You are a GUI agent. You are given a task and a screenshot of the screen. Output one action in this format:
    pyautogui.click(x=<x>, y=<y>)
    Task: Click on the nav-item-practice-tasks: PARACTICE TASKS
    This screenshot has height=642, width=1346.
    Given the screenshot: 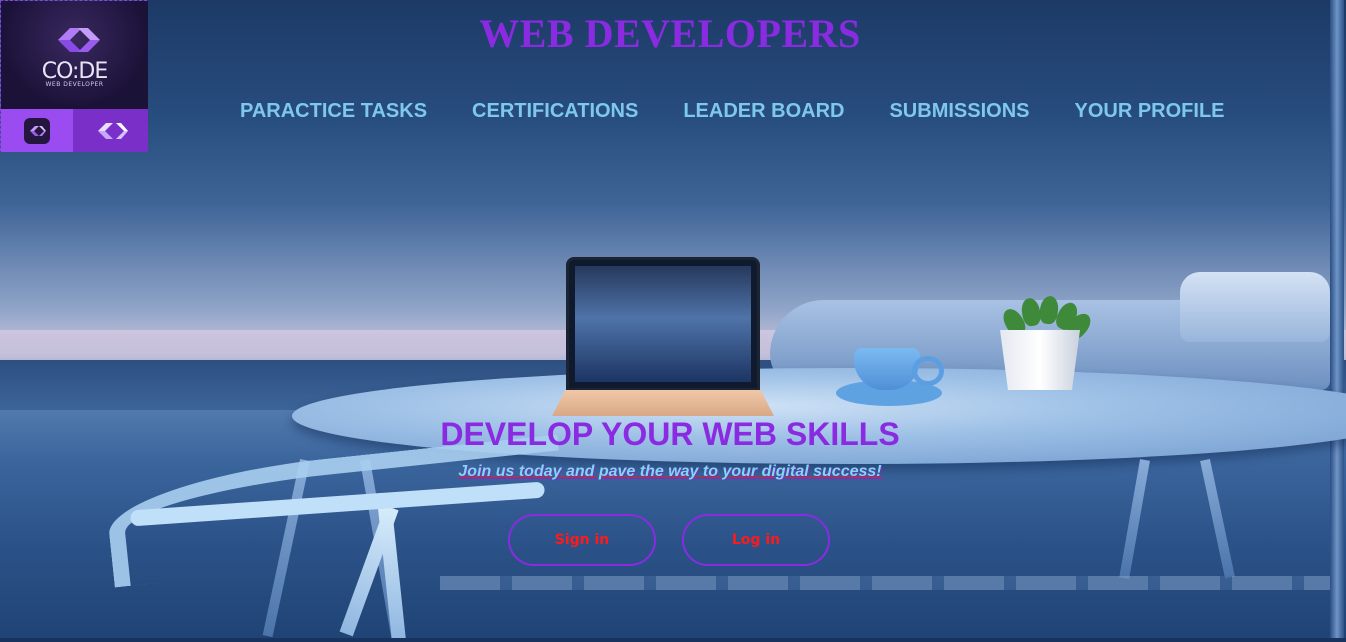 What is the action you would take?
    pyautogui.click(x=333, y=111)
    